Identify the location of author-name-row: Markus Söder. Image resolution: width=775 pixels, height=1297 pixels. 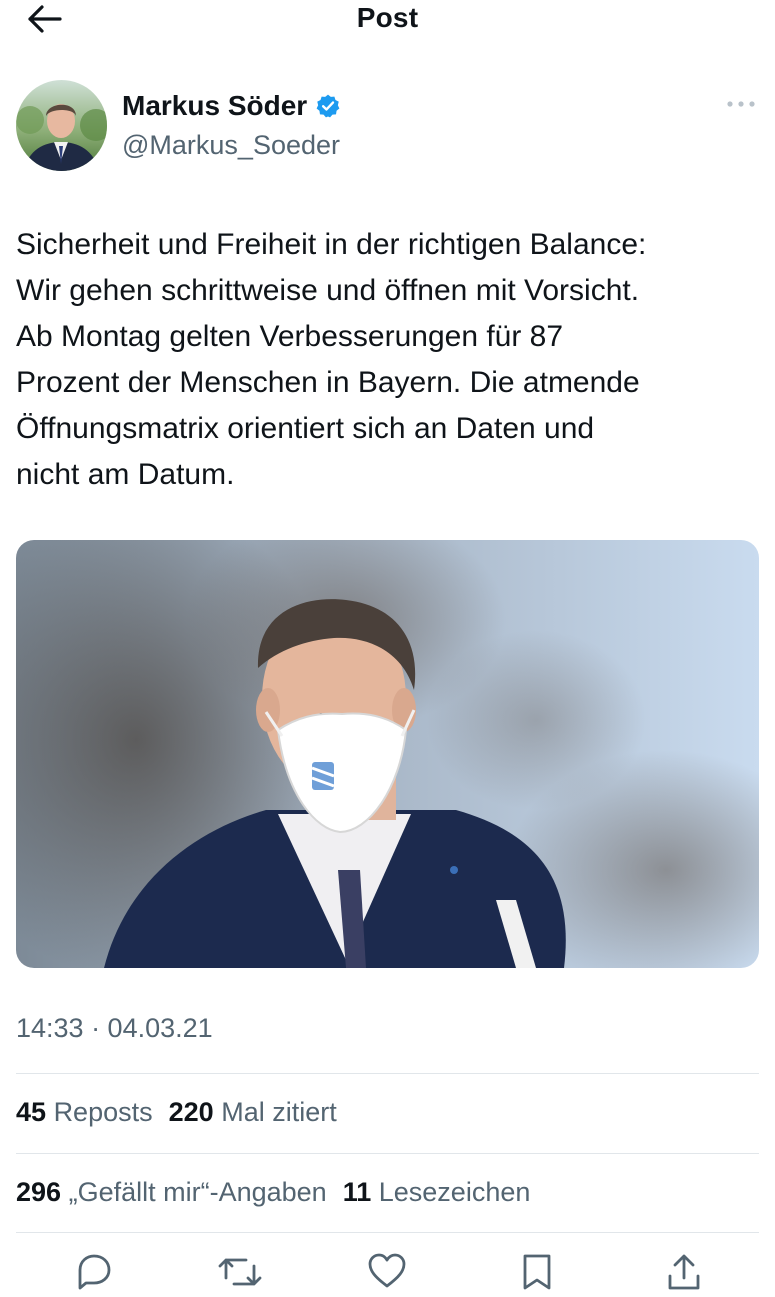
(231, 106).